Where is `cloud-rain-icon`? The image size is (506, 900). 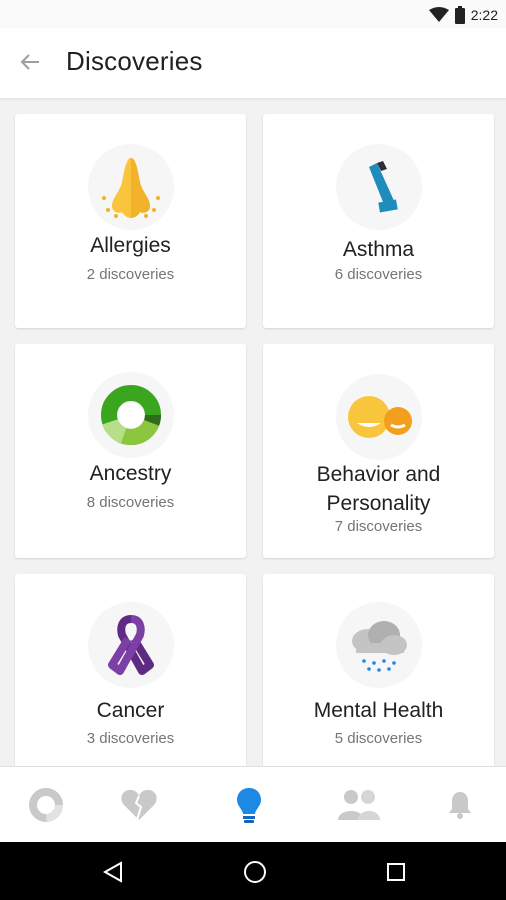
cloud-rain-icon is located at coordinates (379, 646).